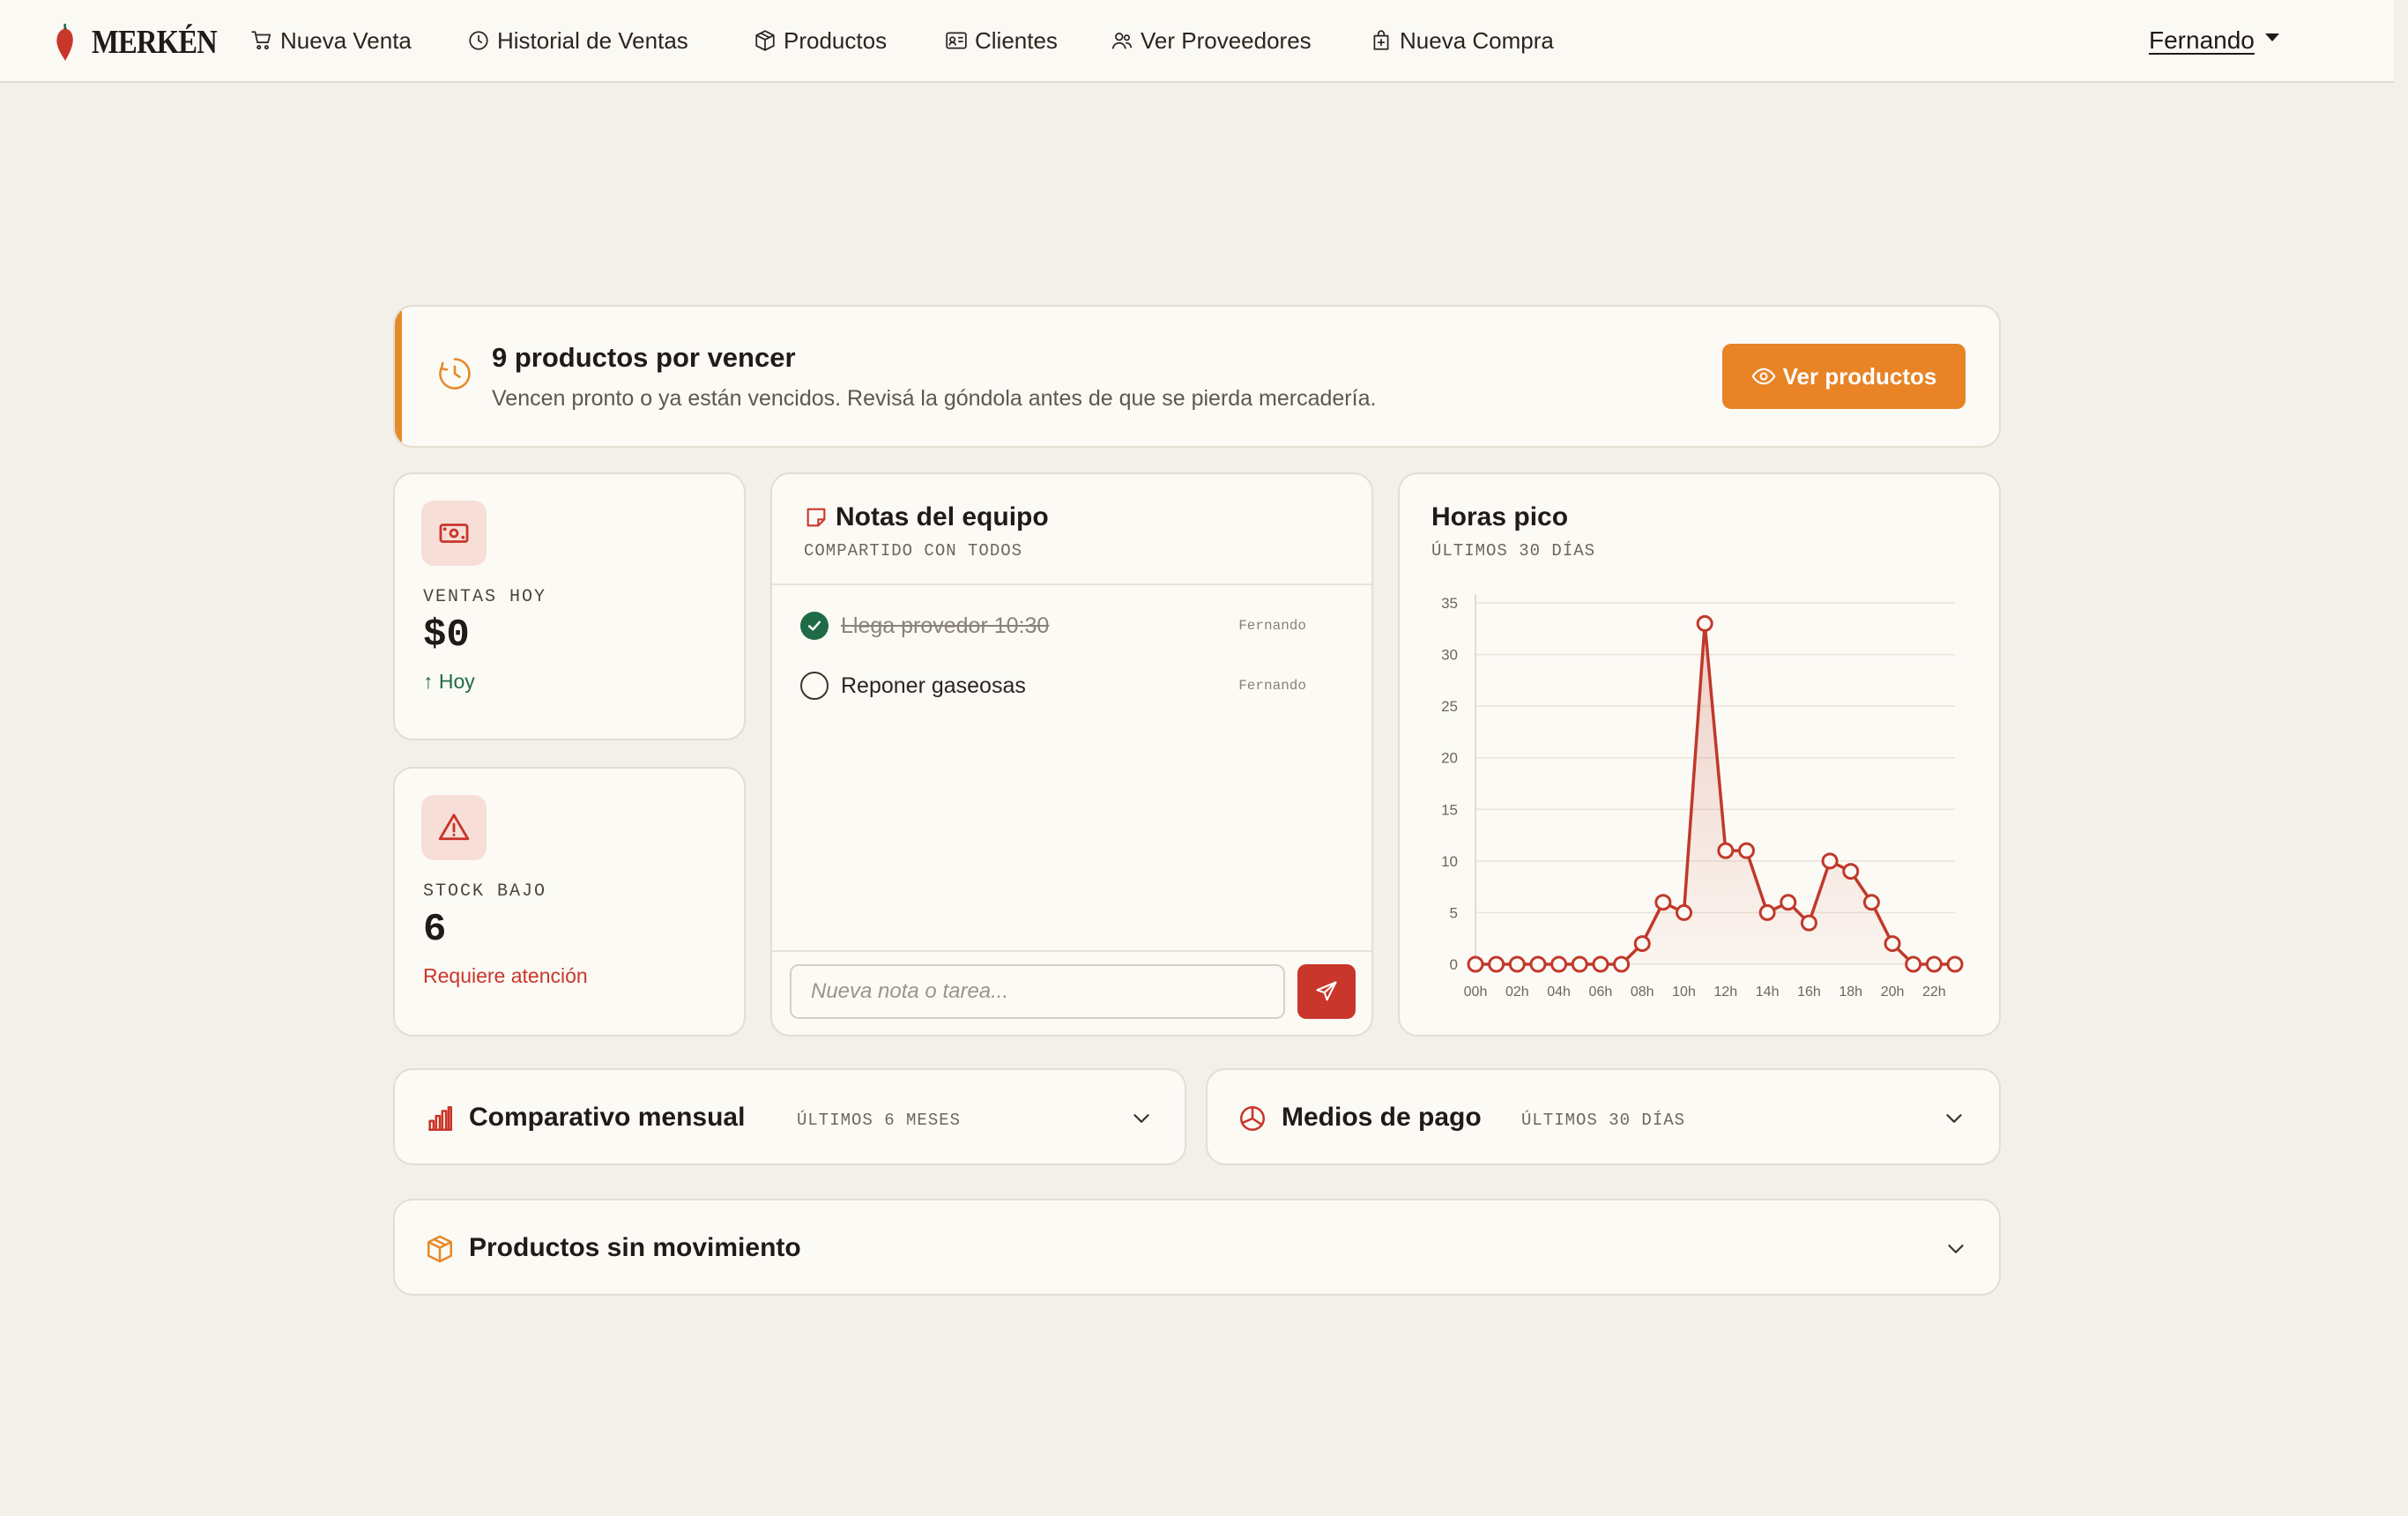 The height and width of the screenshot is (1516, 2408). Describe the element at coordinates (1859, 376) in the screenshot. I see `view-products-label: Ver productos` at that location.